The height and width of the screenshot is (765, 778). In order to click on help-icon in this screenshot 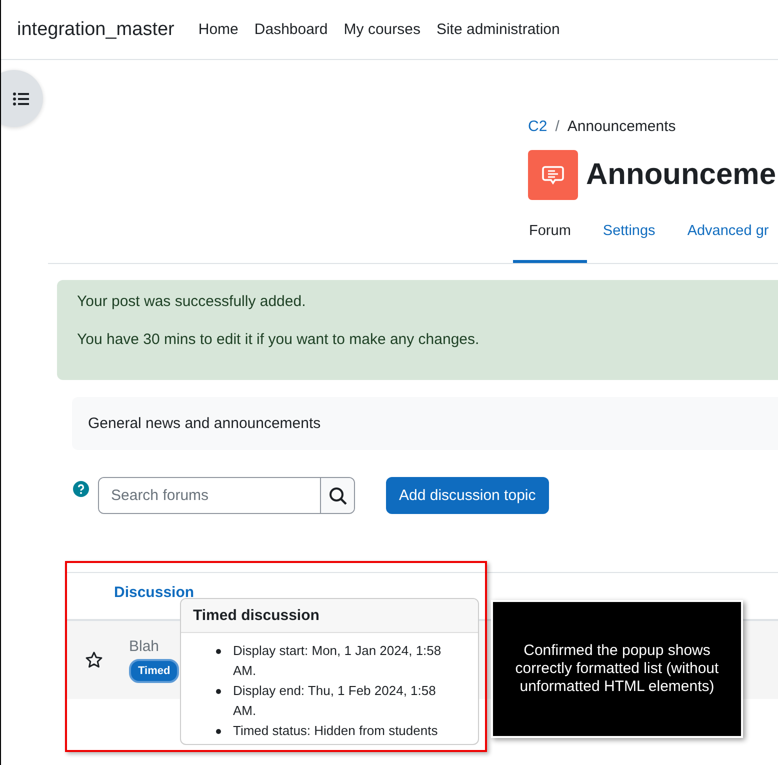, I will do `click(81, 489)`.